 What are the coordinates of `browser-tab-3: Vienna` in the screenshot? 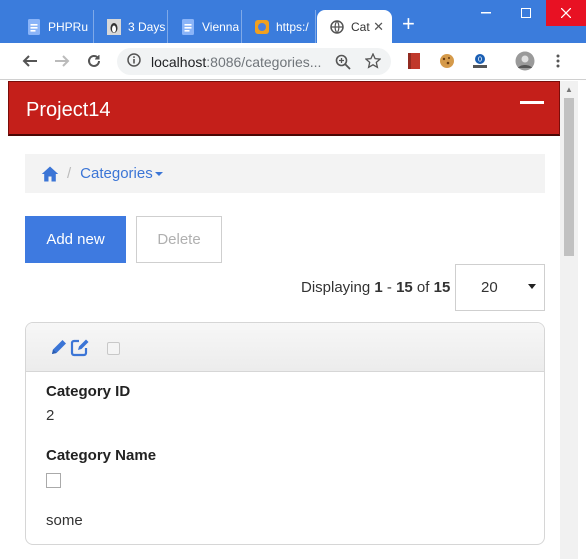 It's located at (205, 26).